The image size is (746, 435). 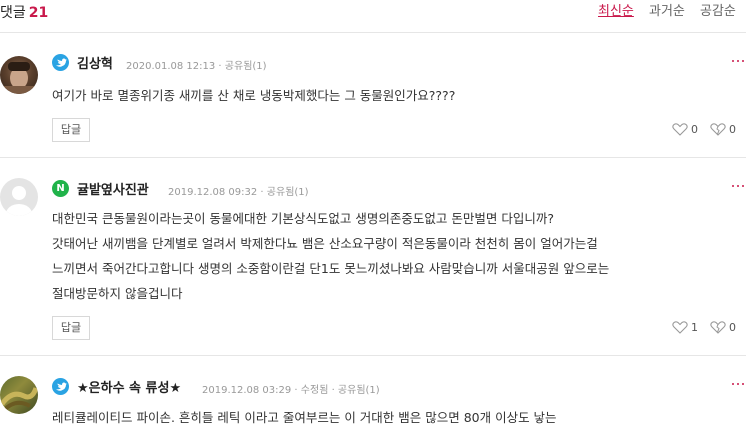 What do you see at coordinates (95, 62) in the screenshot?
I see `comment-author: 김상혁` at bounding box center [95, 62].